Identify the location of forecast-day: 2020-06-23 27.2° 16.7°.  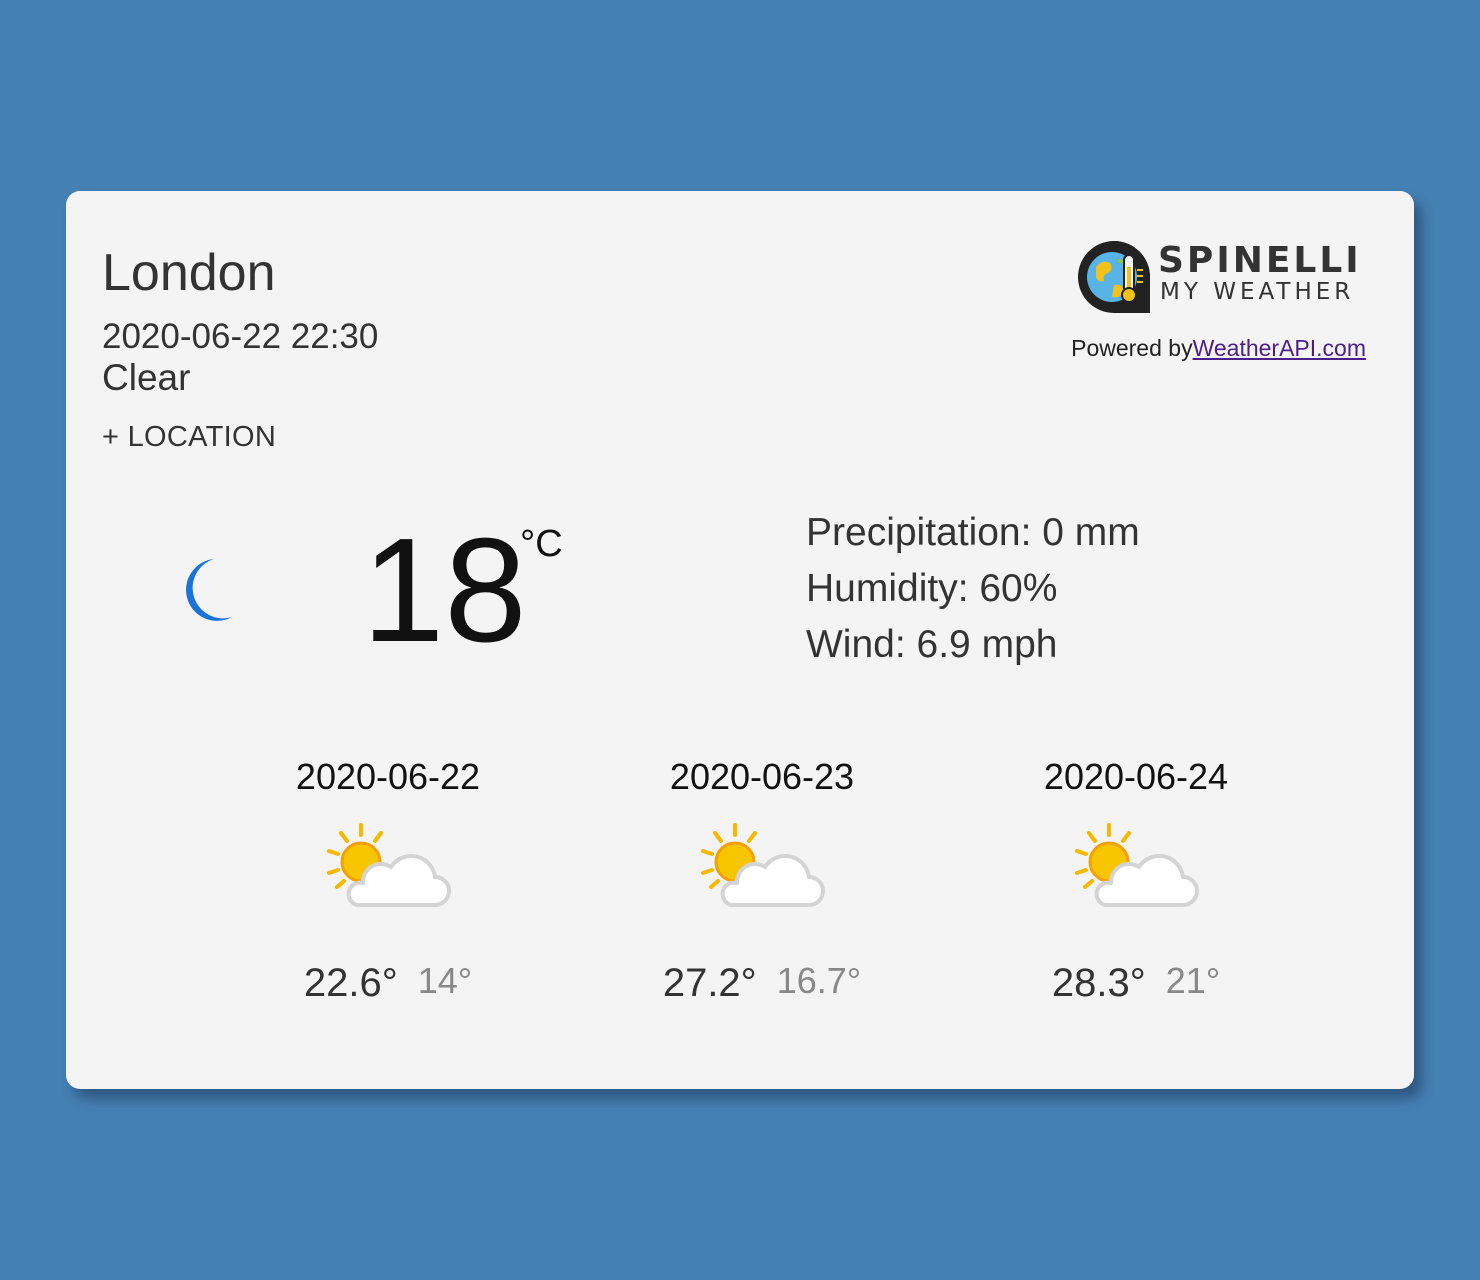
(762, 880).